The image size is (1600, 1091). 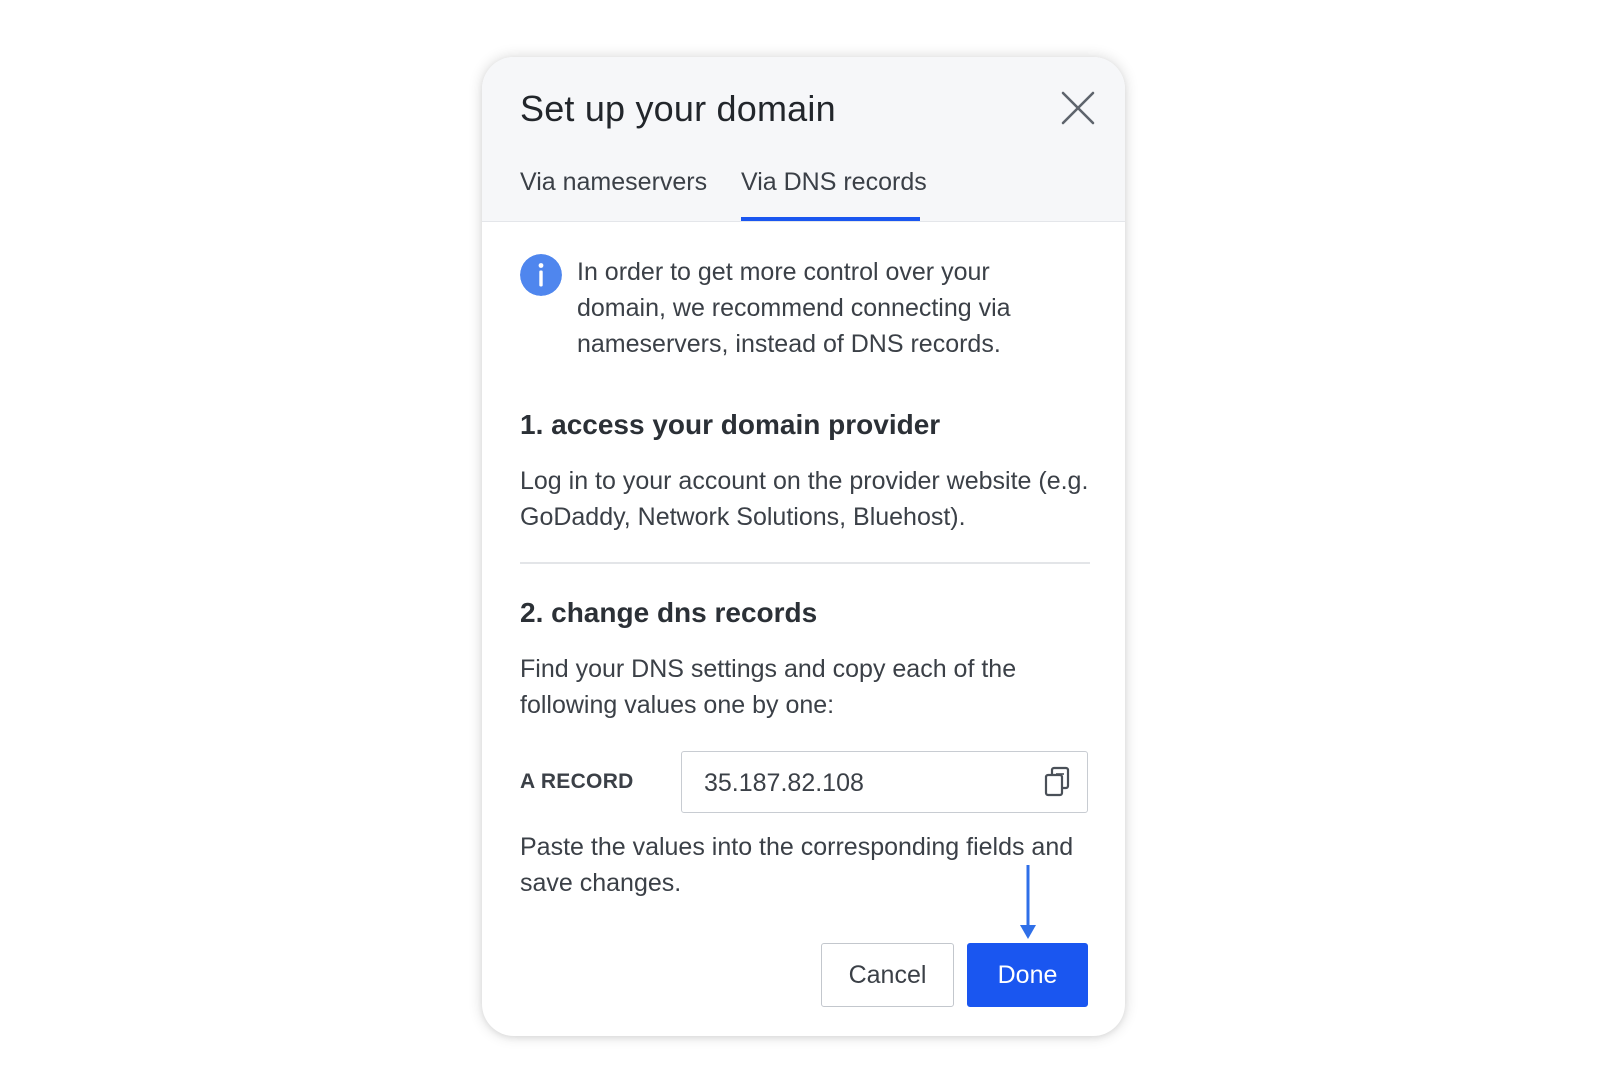 What do you see at coordinates (1057, 782) in the screenshot?
I see `copy-icon` at bounding box center [1057, 782].